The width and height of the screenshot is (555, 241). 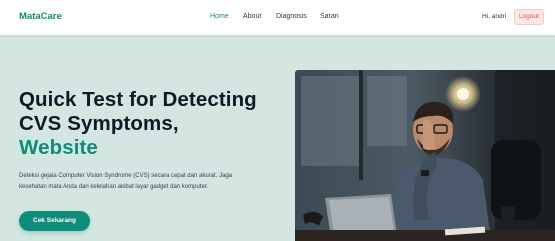 What do you see at coordinates (54, 221) in the screenshot?
I see `cek-sekarang-button: Cek Sekarang` at bounding box center [54, 221].